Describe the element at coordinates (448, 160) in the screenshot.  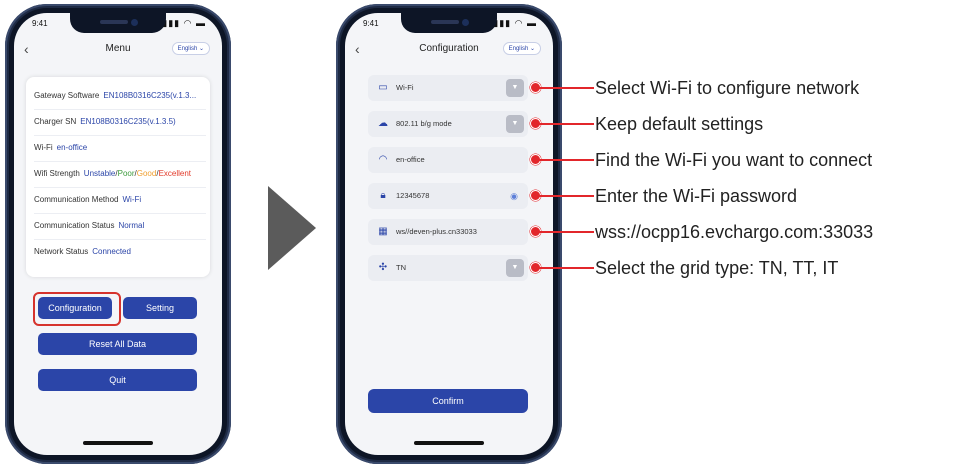
I see `wifi-ssid-field: ◠ en-office` at that location.